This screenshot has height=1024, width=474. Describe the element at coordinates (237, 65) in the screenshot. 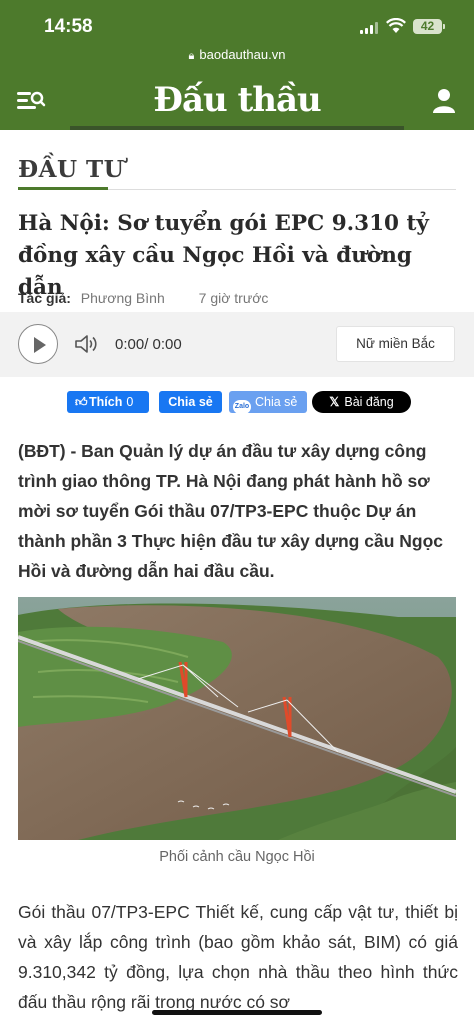

I see `site-header: 14:58 42 🔒︎ baodauthau.vn Đấu thầu` at that location.